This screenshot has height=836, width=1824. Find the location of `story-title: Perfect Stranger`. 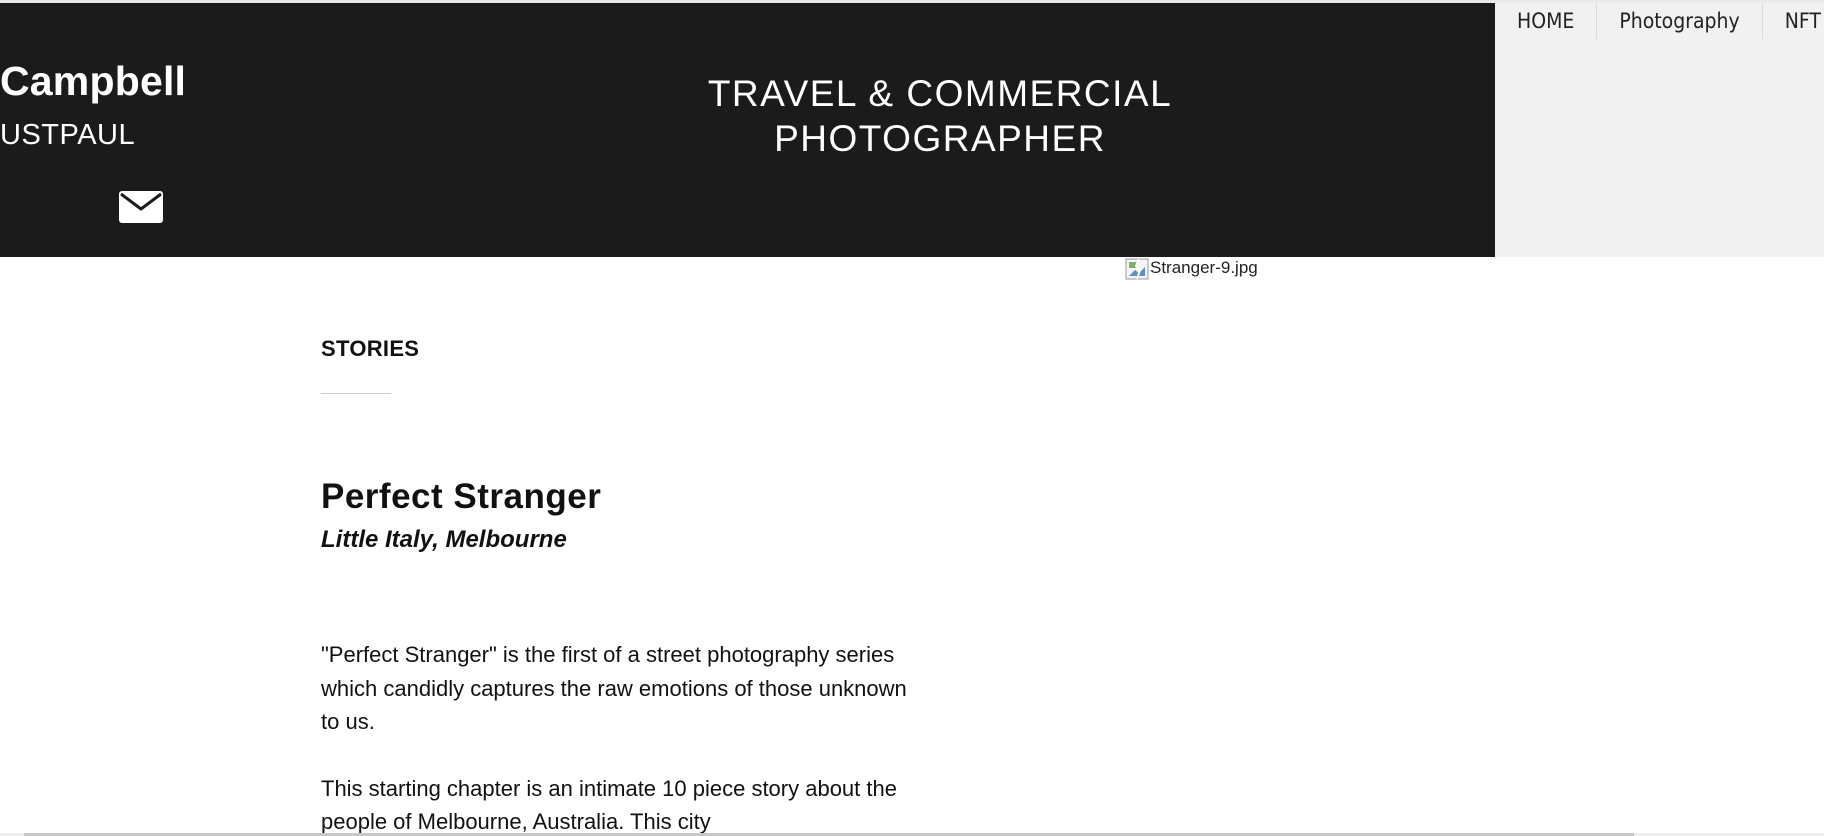

story-title: Perfect Stranger is located at coordinates (461, 496).